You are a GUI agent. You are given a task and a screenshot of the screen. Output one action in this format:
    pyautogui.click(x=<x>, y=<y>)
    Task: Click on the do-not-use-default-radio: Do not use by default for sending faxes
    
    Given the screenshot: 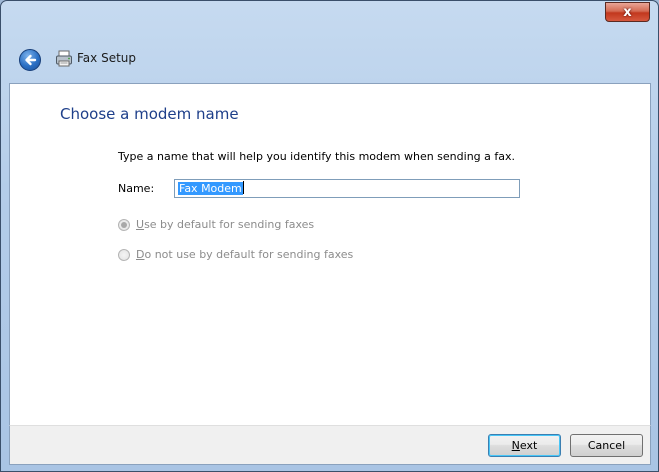 What is the action you would take?
    pyautogui.click(x=235, y=254)
    